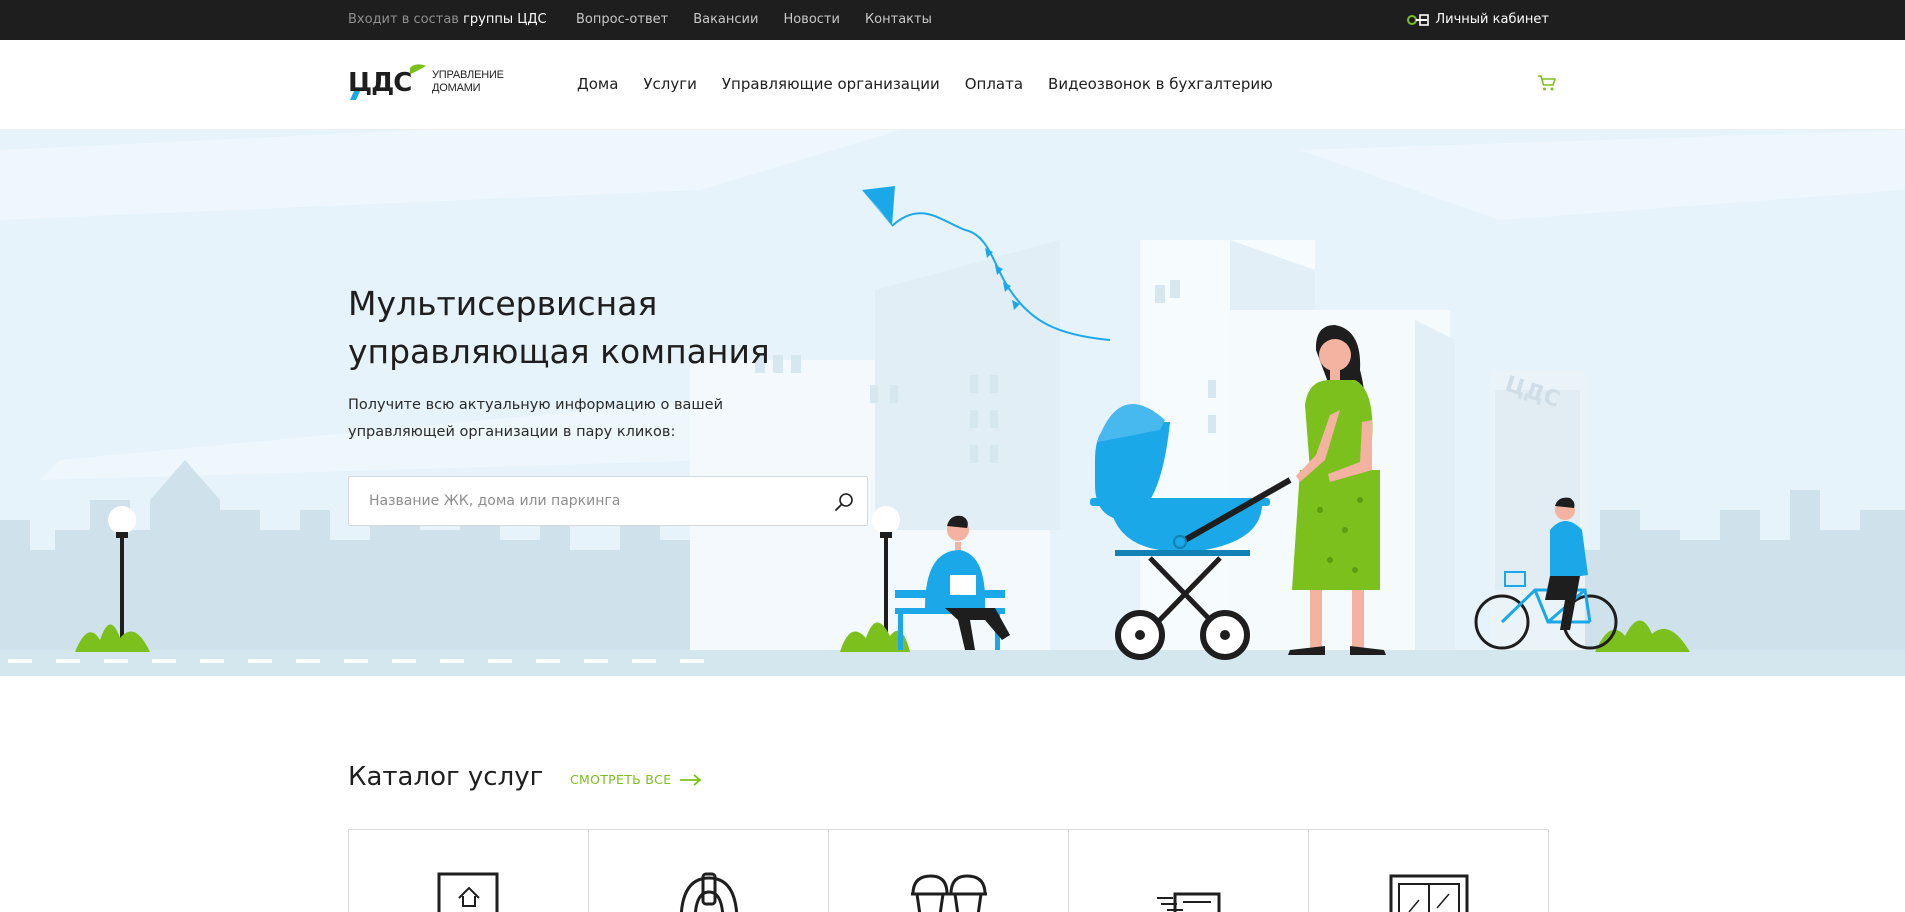 Image resolution: width=1905 pixels, height=912 pixels. I want to click on window-icon, so click(1428, 893).